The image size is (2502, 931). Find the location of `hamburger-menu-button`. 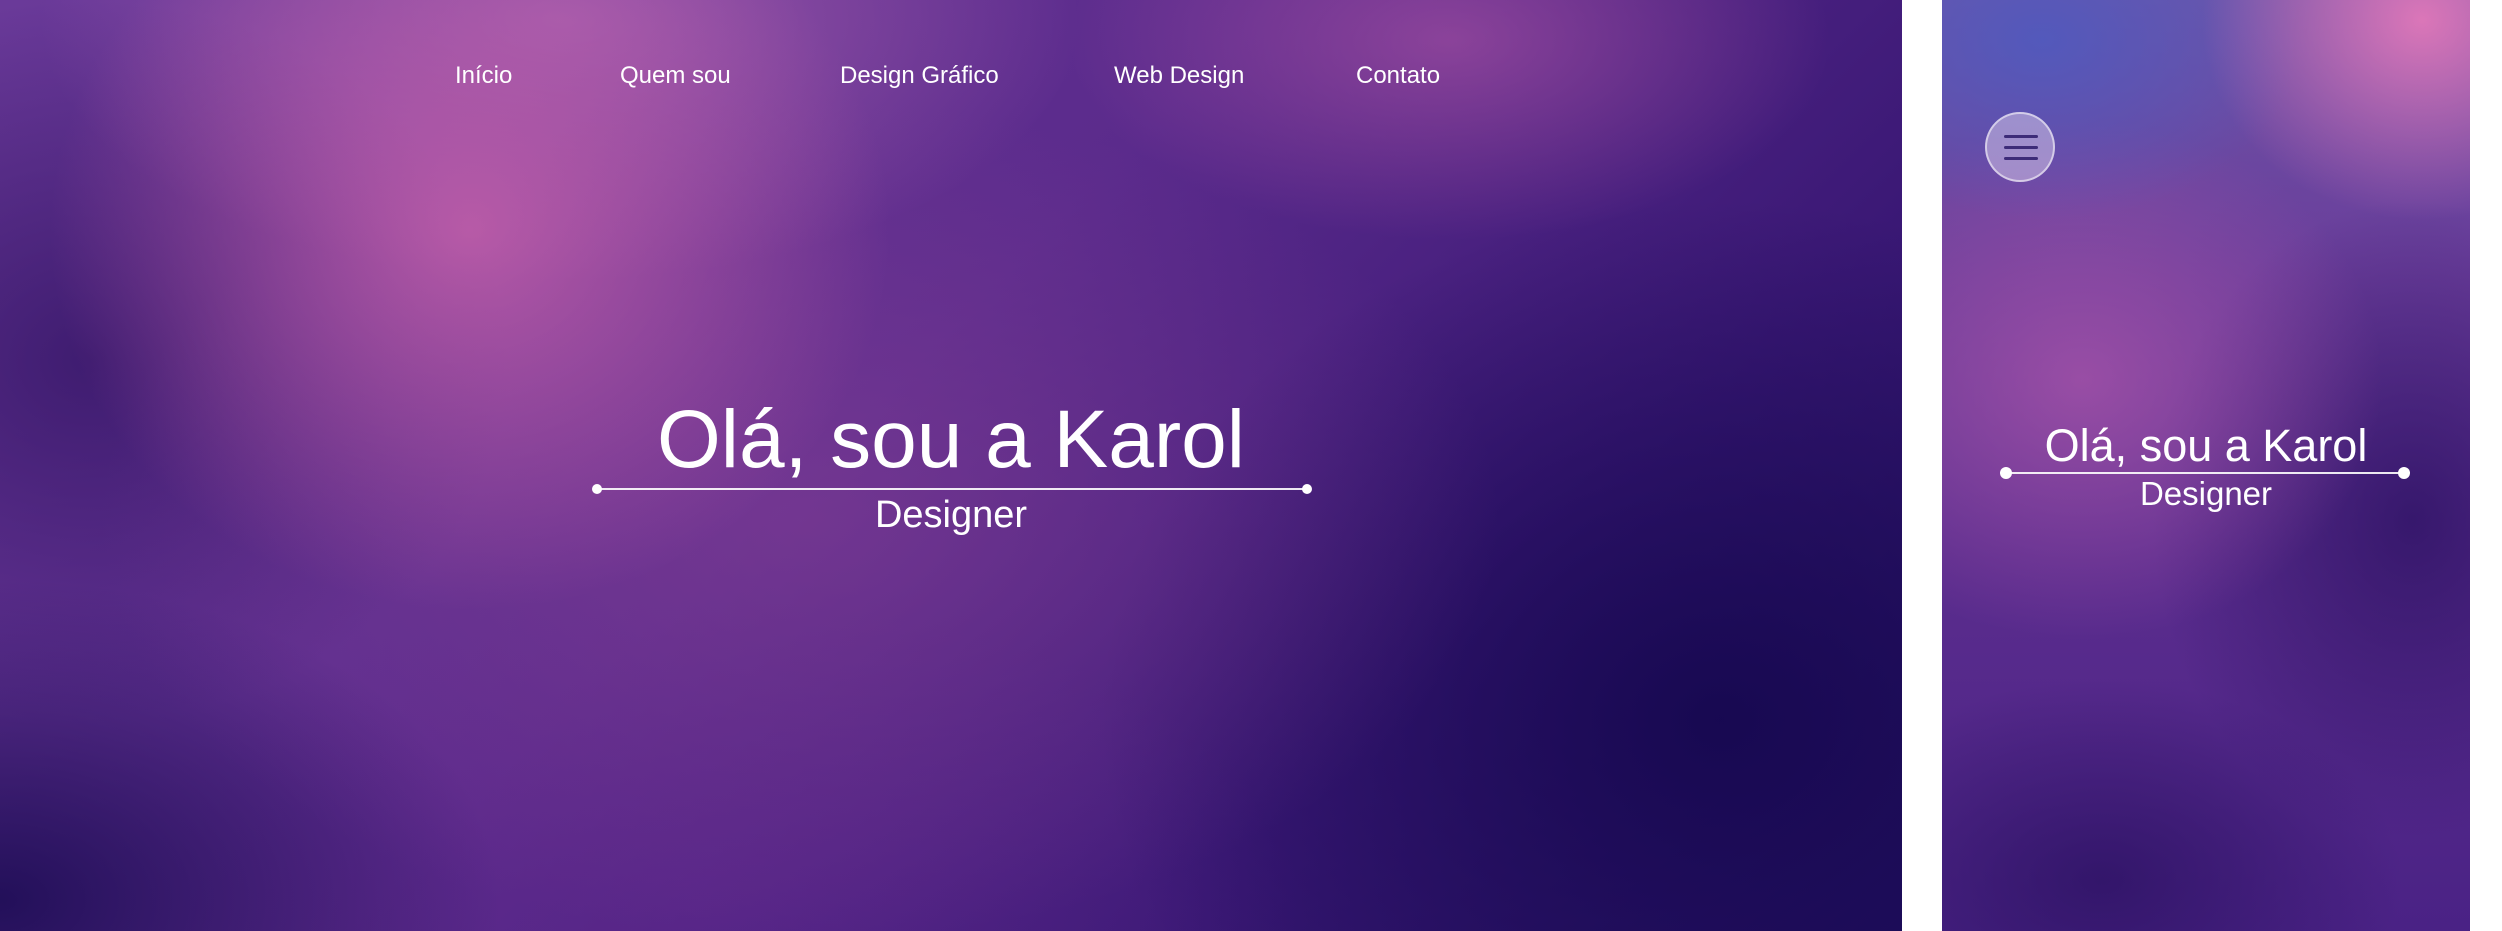

hamburger-menu-button is located at coordinates (2020, 147).